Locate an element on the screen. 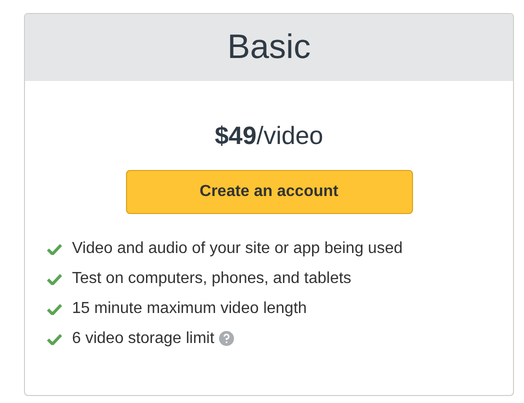 Image resolution: width=524 pixels, height=403 pixels. create-account-button: Create an account is located at coordinates (269, 192).